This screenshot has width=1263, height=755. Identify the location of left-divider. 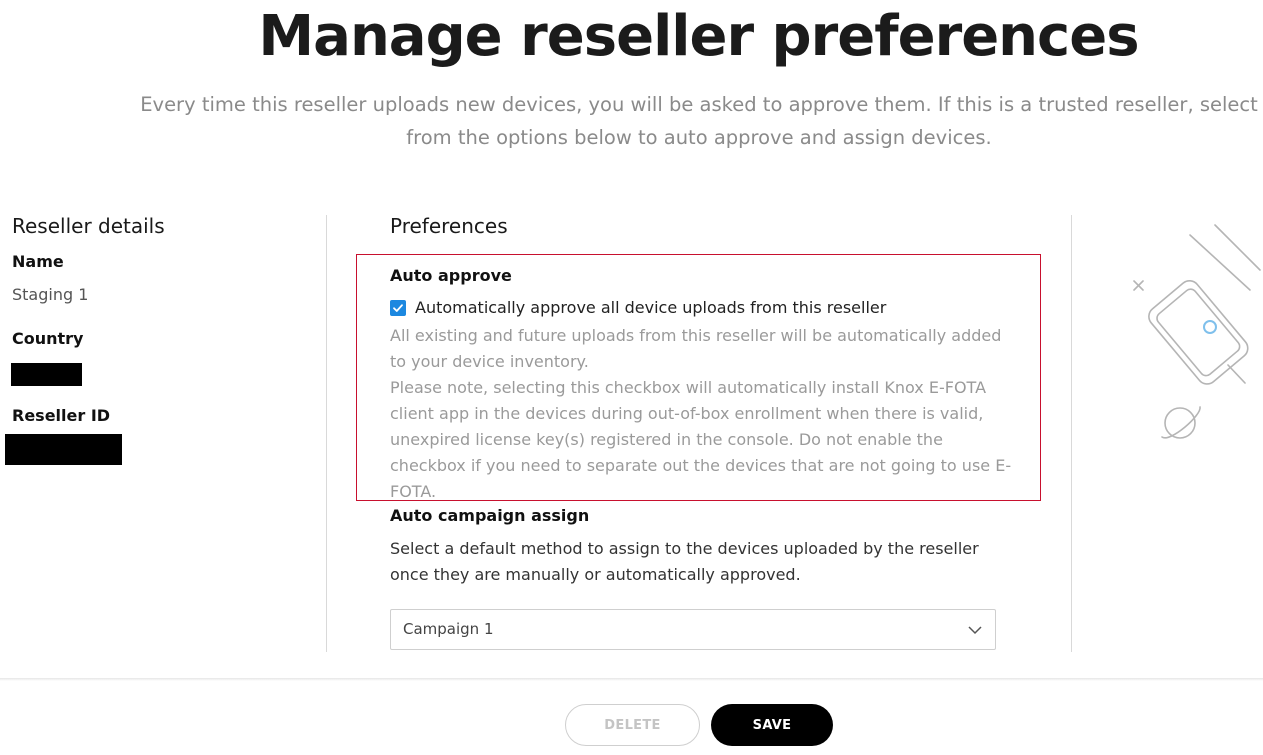
(326, 433).